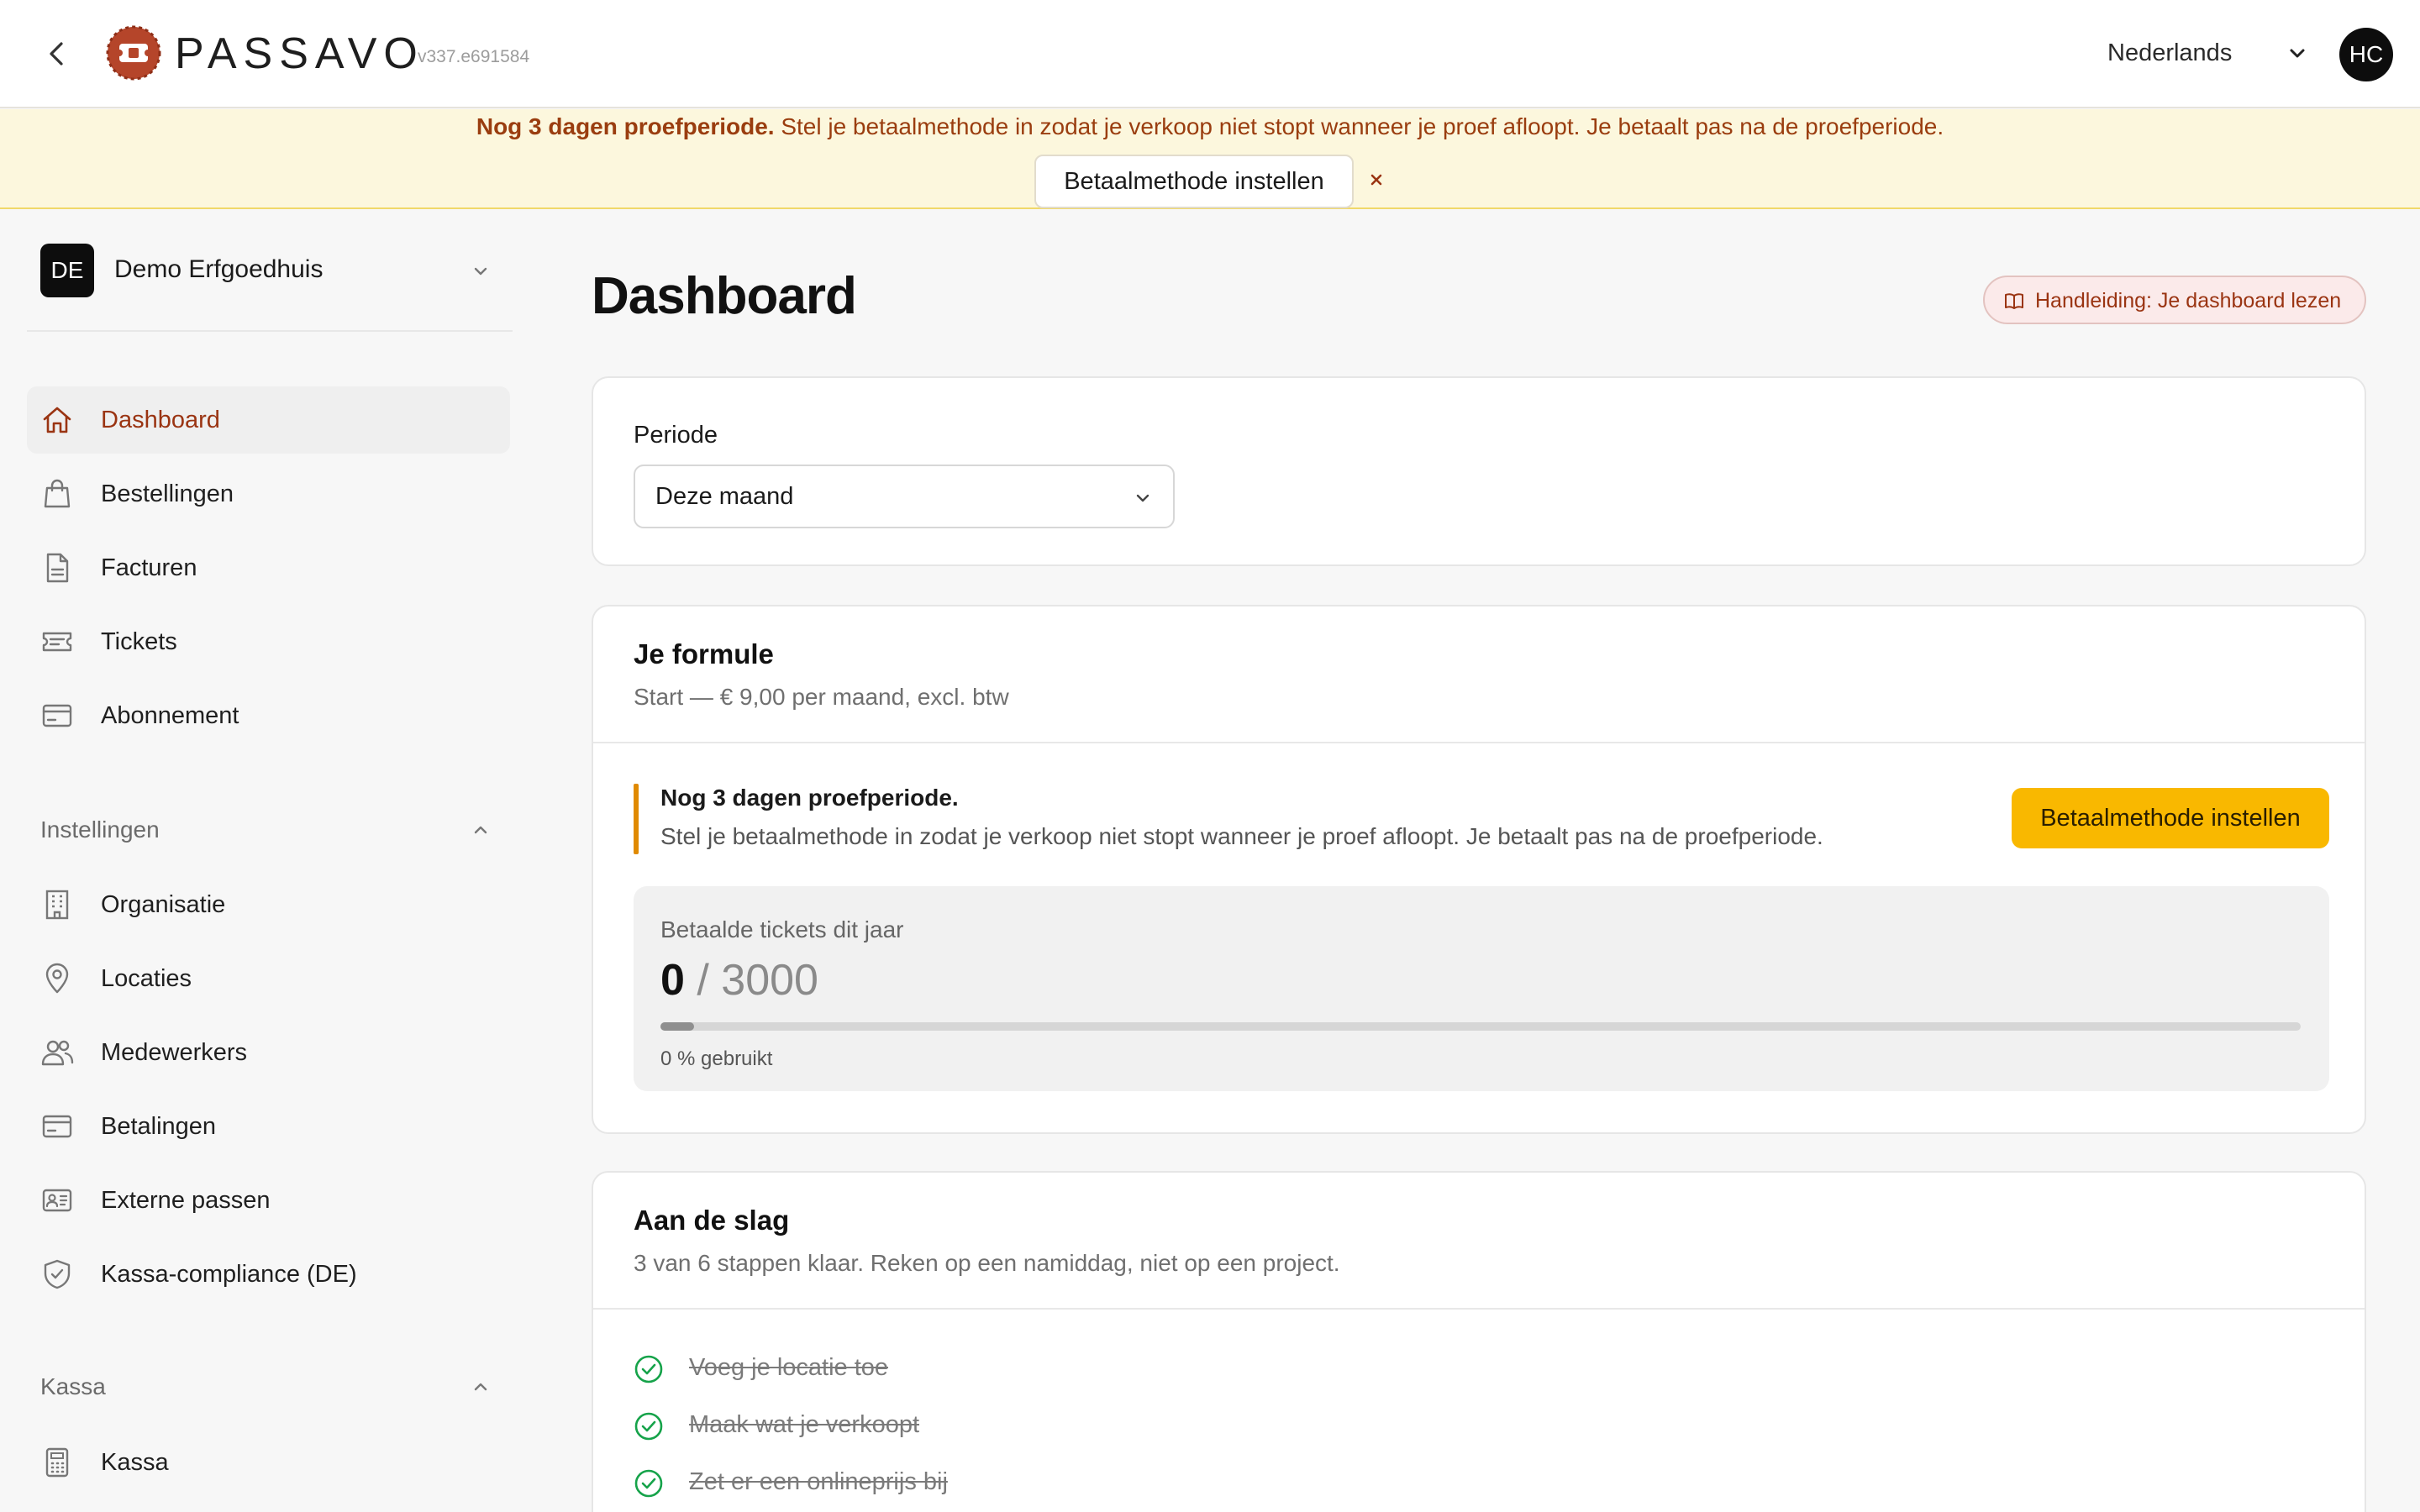 The height and width of the screenshot is (1512, 2420). Describe the element at coordinates (268, 1462) in the screenshot. I see `sidebar-item-kassa: Kassa` at that location.